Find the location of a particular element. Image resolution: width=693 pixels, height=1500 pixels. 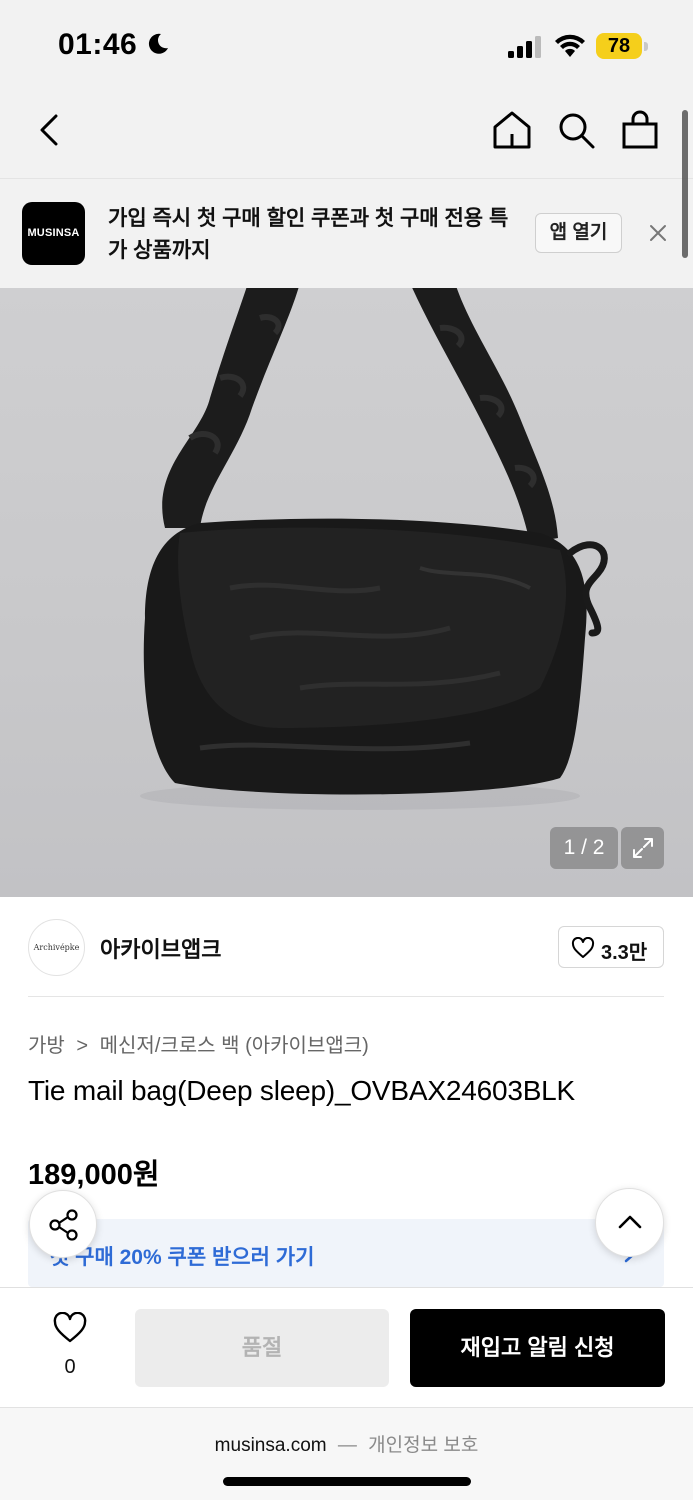

status-time: 01:46 is located at coordinates (98, 44).